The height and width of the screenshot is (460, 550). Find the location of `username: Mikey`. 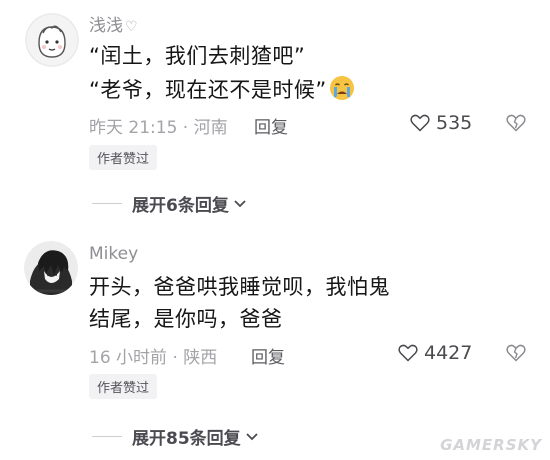

username: Mikey is located at coordinates (113, 254).